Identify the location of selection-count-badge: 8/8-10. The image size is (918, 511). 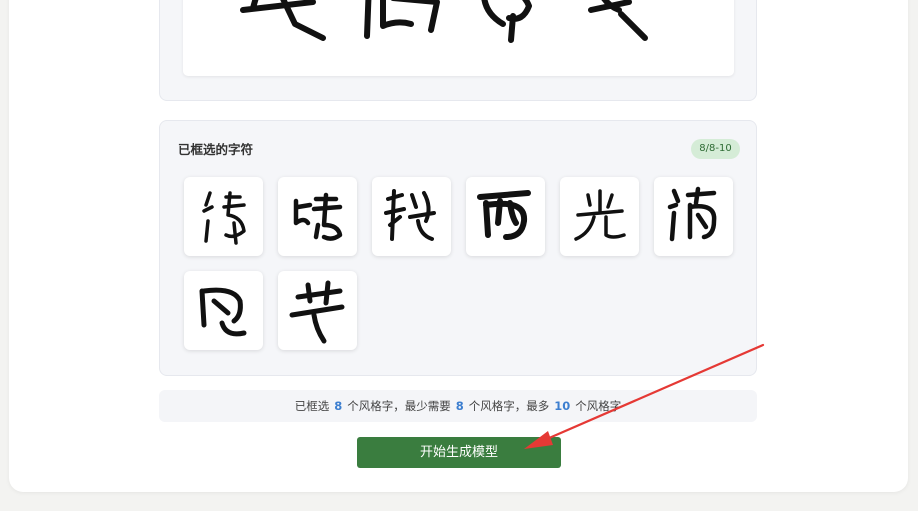
(715, 149).